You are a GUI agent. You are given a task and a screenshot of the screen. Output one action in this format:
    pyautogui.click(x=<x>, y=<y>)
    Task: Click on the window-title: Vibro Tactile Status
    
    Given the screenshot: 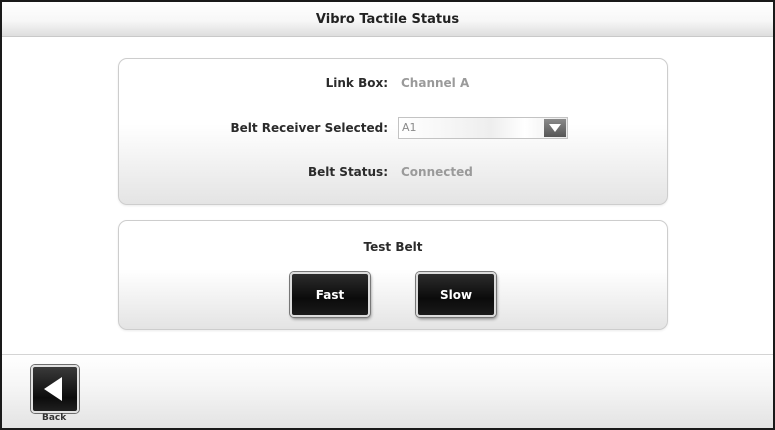 What is the action you would take?
    pyautogui.click(x=387, y=19)
    